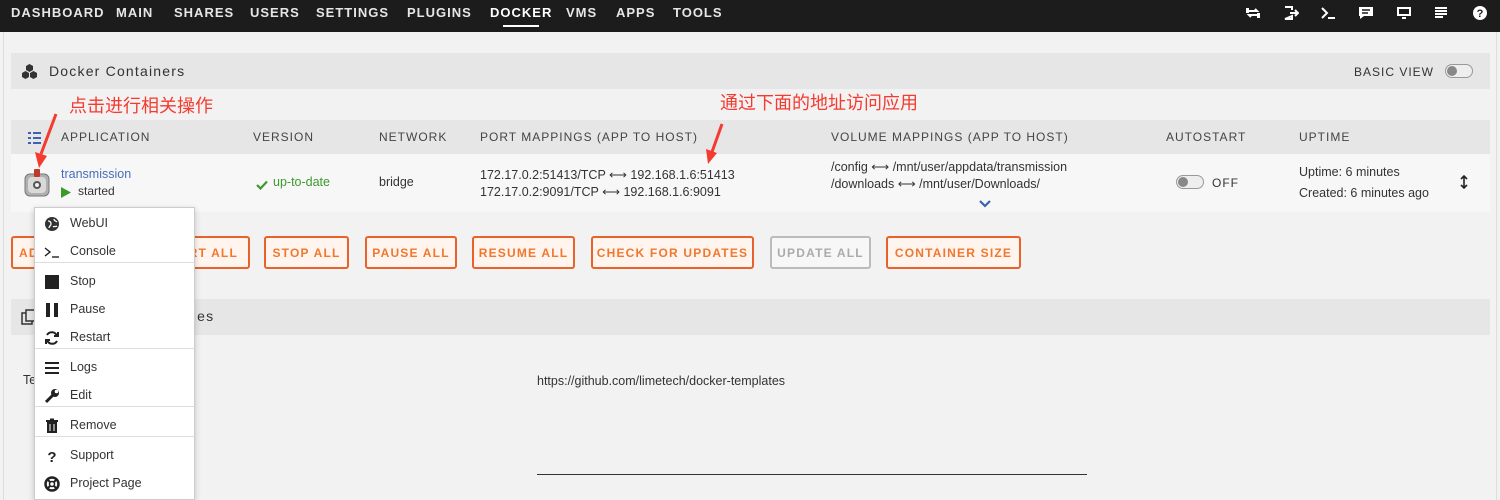  Describe the element at coordinates (141, 106) in the screenshot. I see `annotation-click-hint: 点击进行相关操作` at that location.